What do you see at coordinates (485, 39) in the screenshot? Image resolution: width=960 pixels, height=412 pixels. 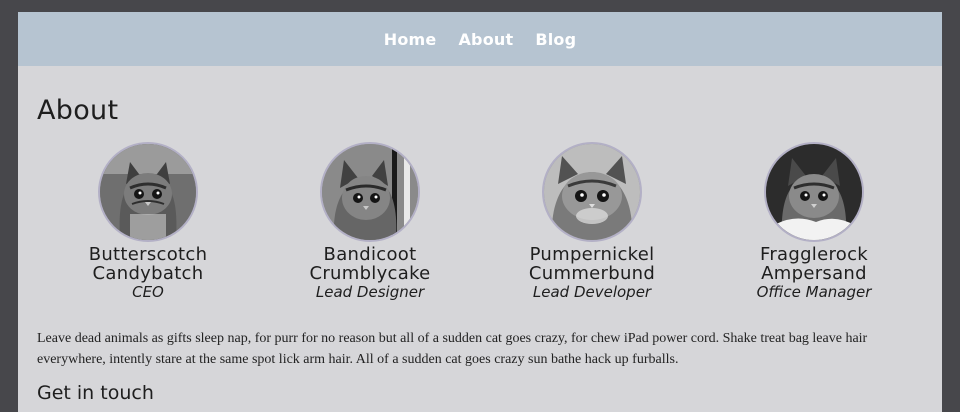 I see `nav-about-link: About` at bounding box center [485, 39].